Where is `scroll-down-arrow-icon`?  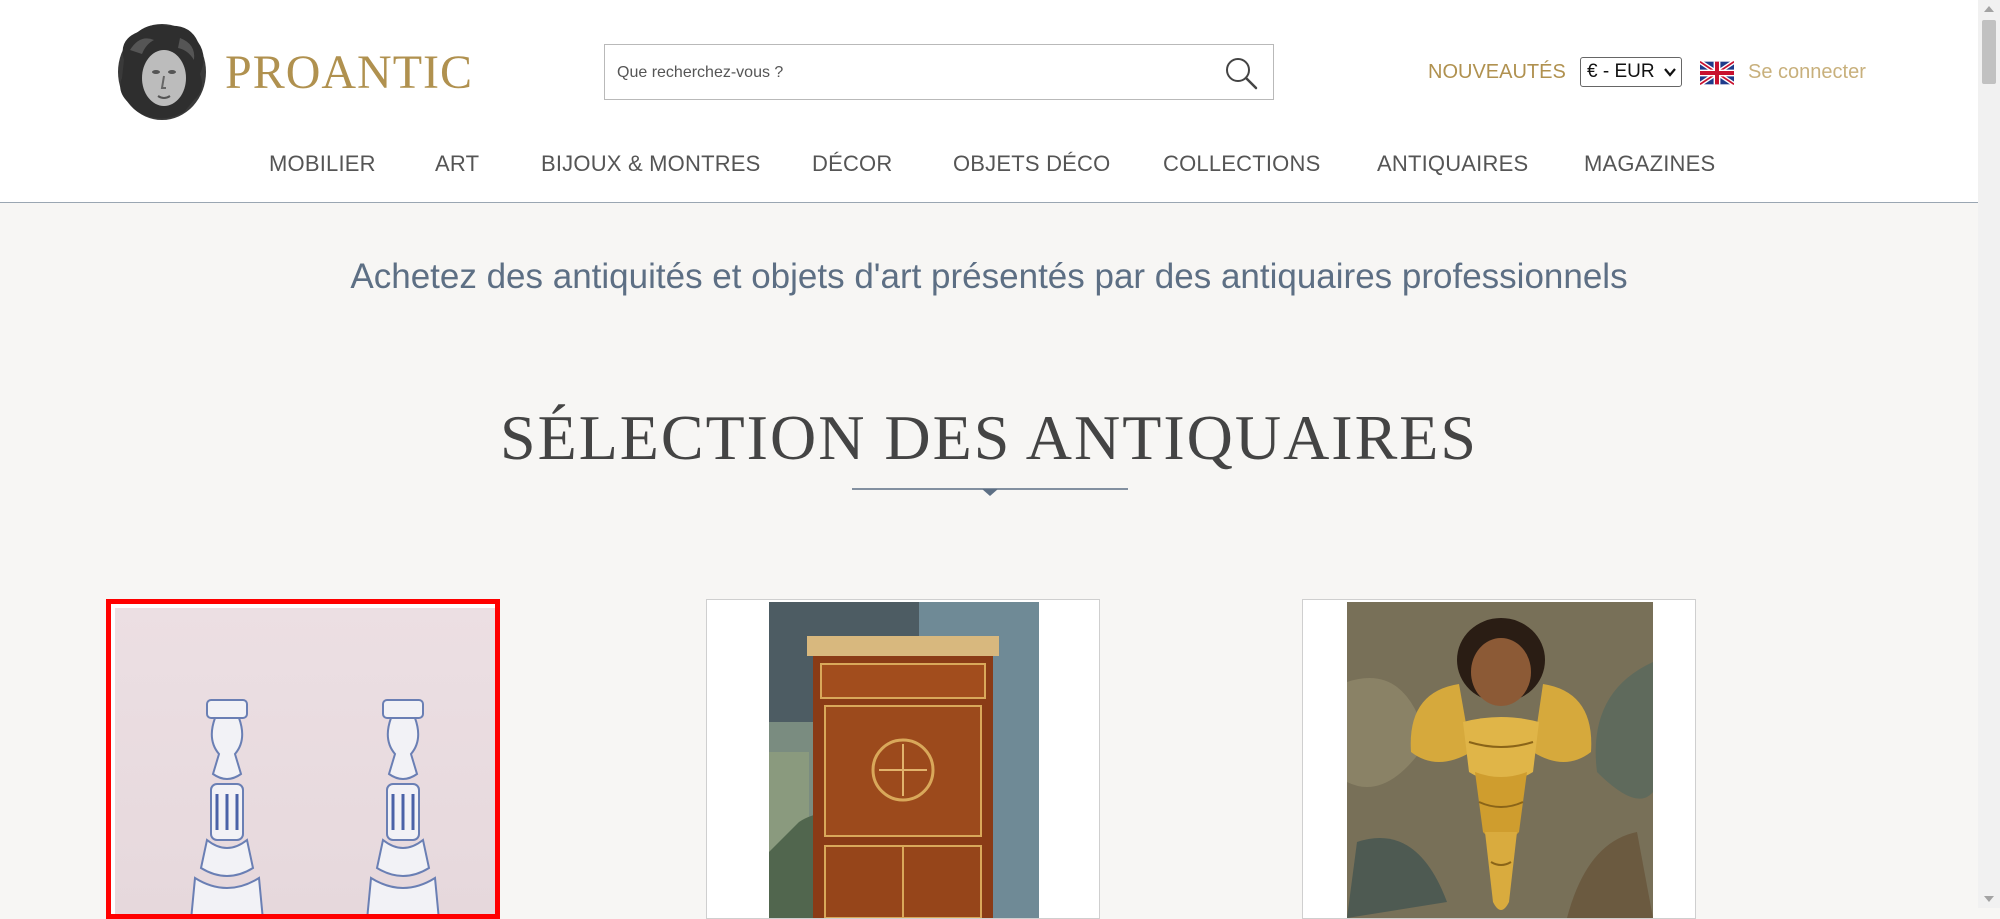 scroll-down-arrow-icon is located at coordinates (1989, 899).